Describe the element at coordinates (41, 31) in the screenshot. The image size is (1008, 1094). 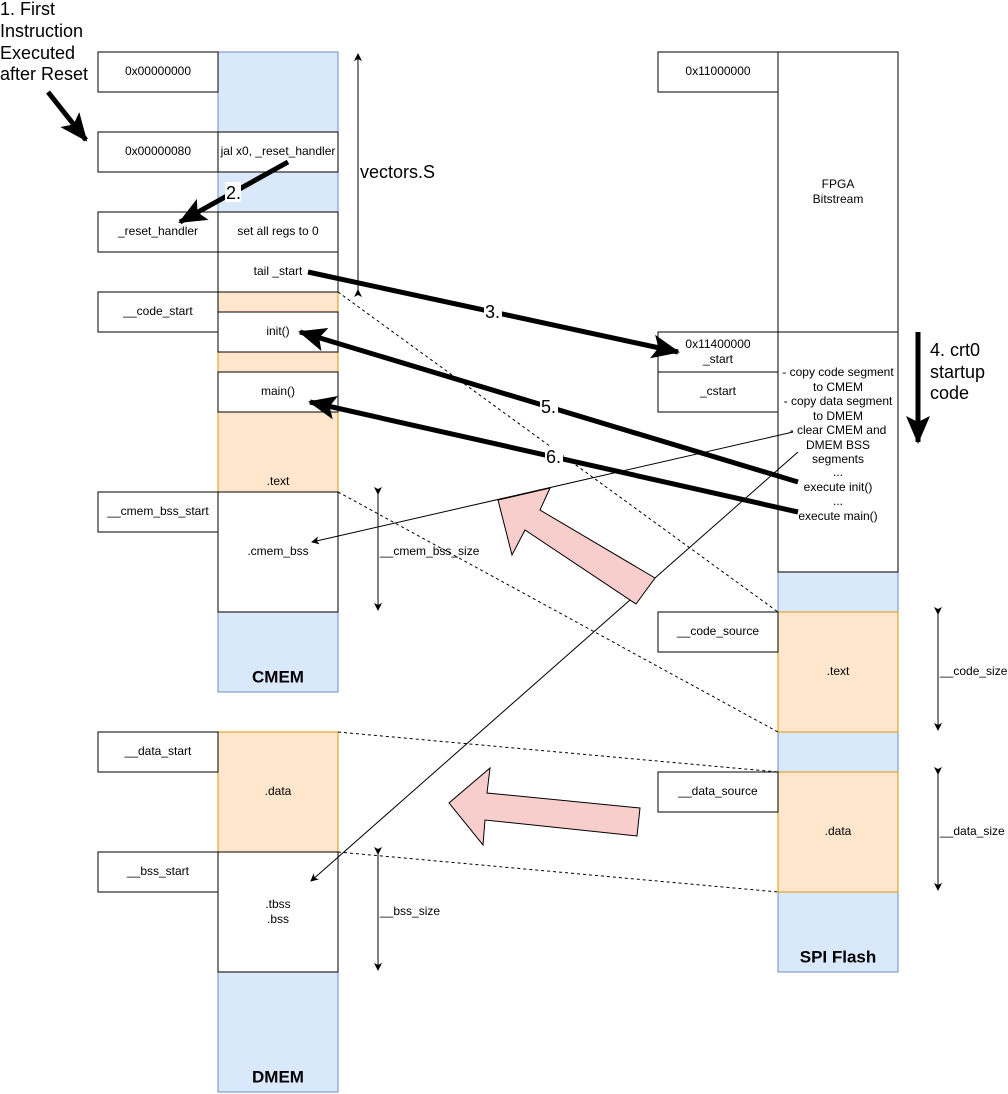
I see `step1-line: Instruction` at that location.